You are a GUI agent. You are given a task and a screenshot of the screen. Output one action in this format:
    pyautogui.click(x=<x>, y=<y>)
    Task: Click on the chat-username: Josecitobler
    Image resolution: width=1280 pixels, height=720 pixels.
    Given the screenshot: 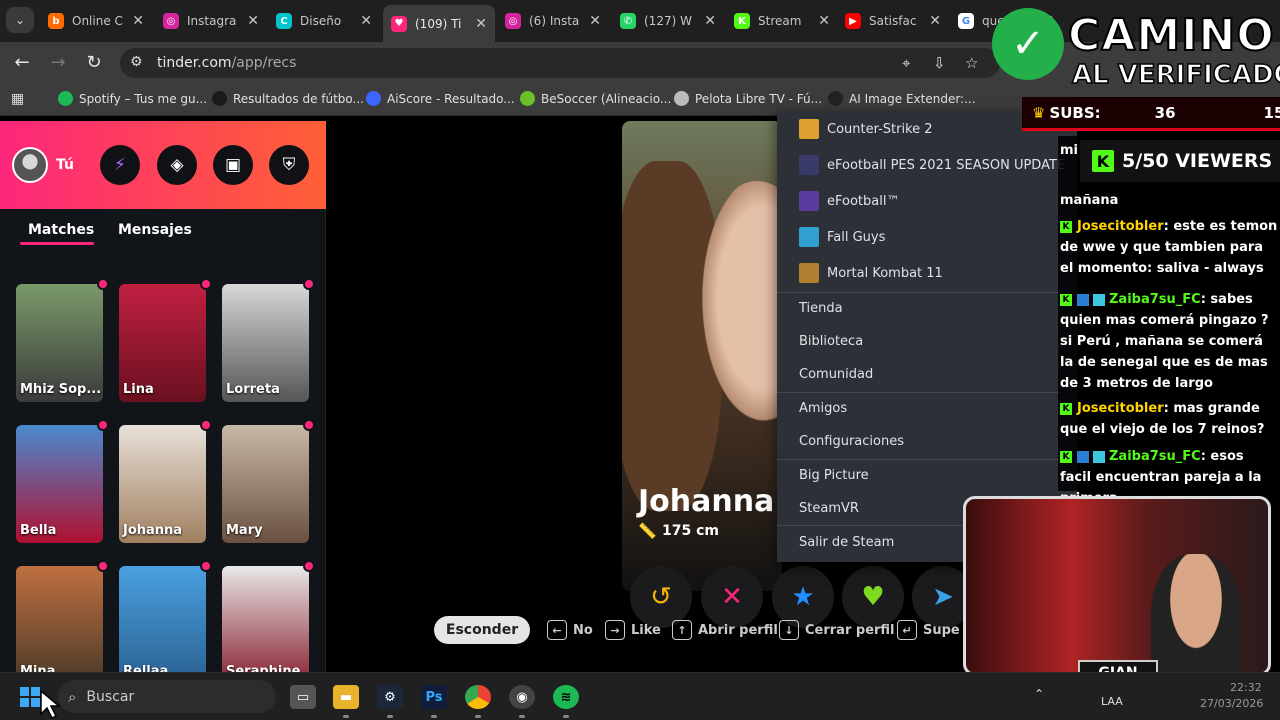 What is the action you would take?
    pyautogui.click(x=1120, y=408)
    